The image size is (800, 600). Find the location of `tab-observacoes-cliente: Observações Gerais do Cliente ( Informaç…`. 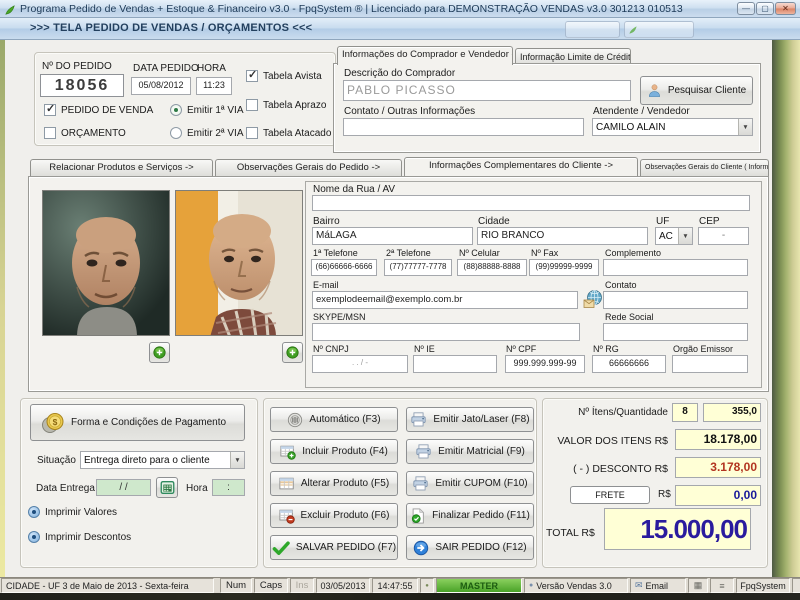

tab-observacoes-cliente: Observações Gerais do Cliente ( Informaç… is located at coordinates (704, 167).